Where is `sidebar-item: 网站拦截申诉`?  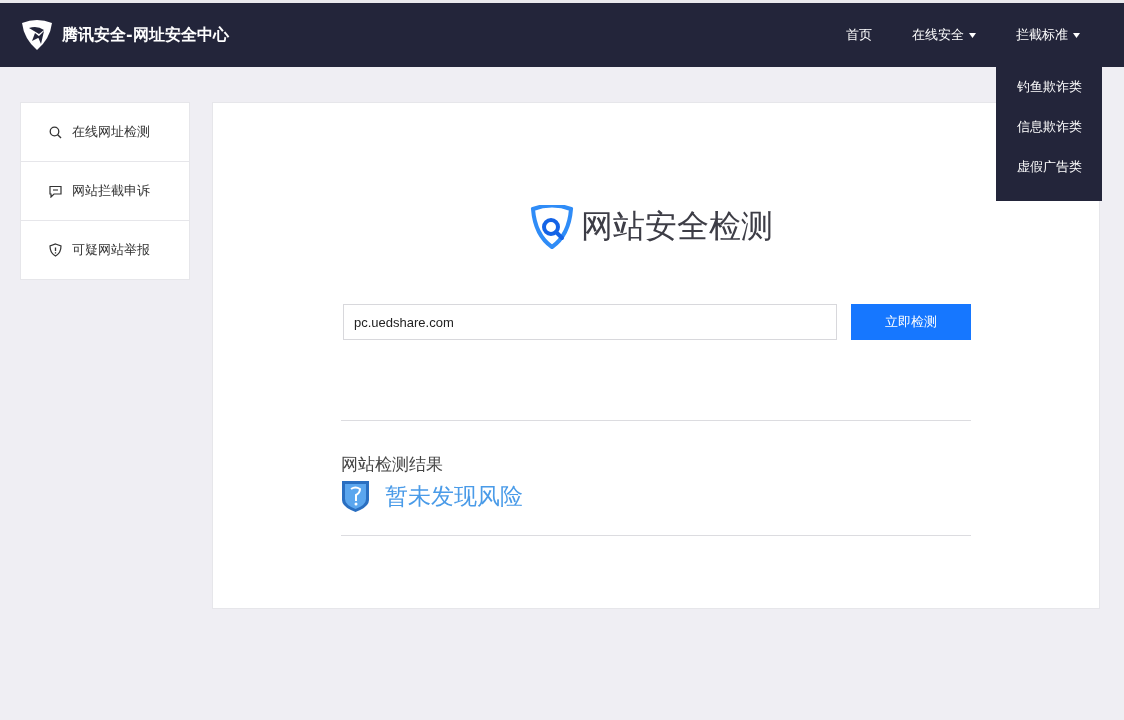
sidebar-item: 网站拦截申诉 is located at coordinates (105, 191).